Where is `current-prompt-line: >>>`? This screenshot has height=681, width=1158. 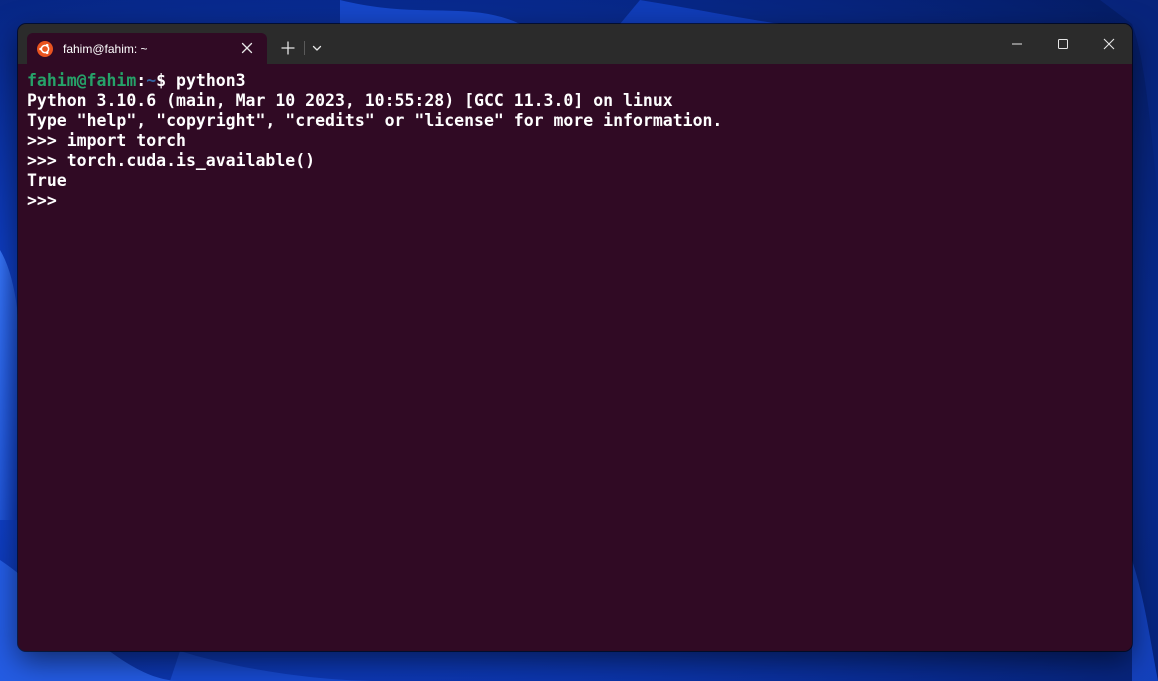
current-prompt-line: >>> is located at coordinates (42, 200).